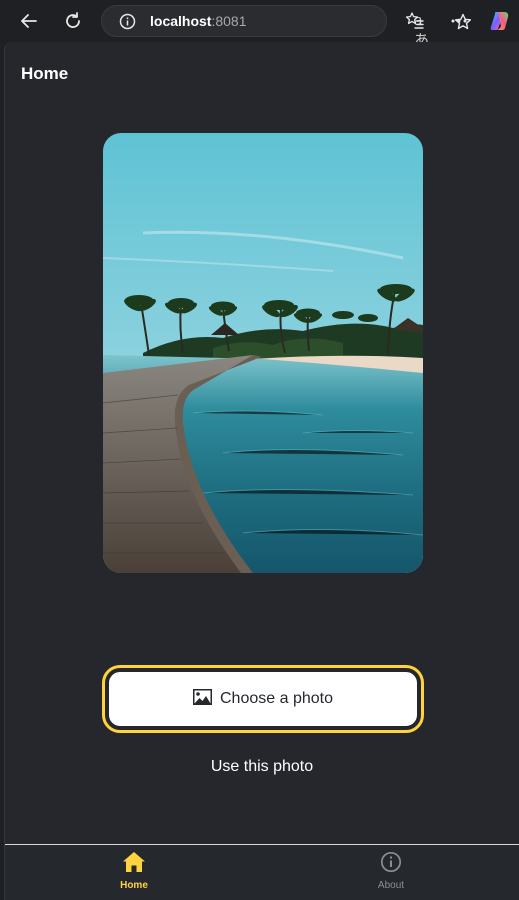  Describe the element at coordinates (262, 770) in the screenshot. I see `use-photo-button: Use this photo` at that location.